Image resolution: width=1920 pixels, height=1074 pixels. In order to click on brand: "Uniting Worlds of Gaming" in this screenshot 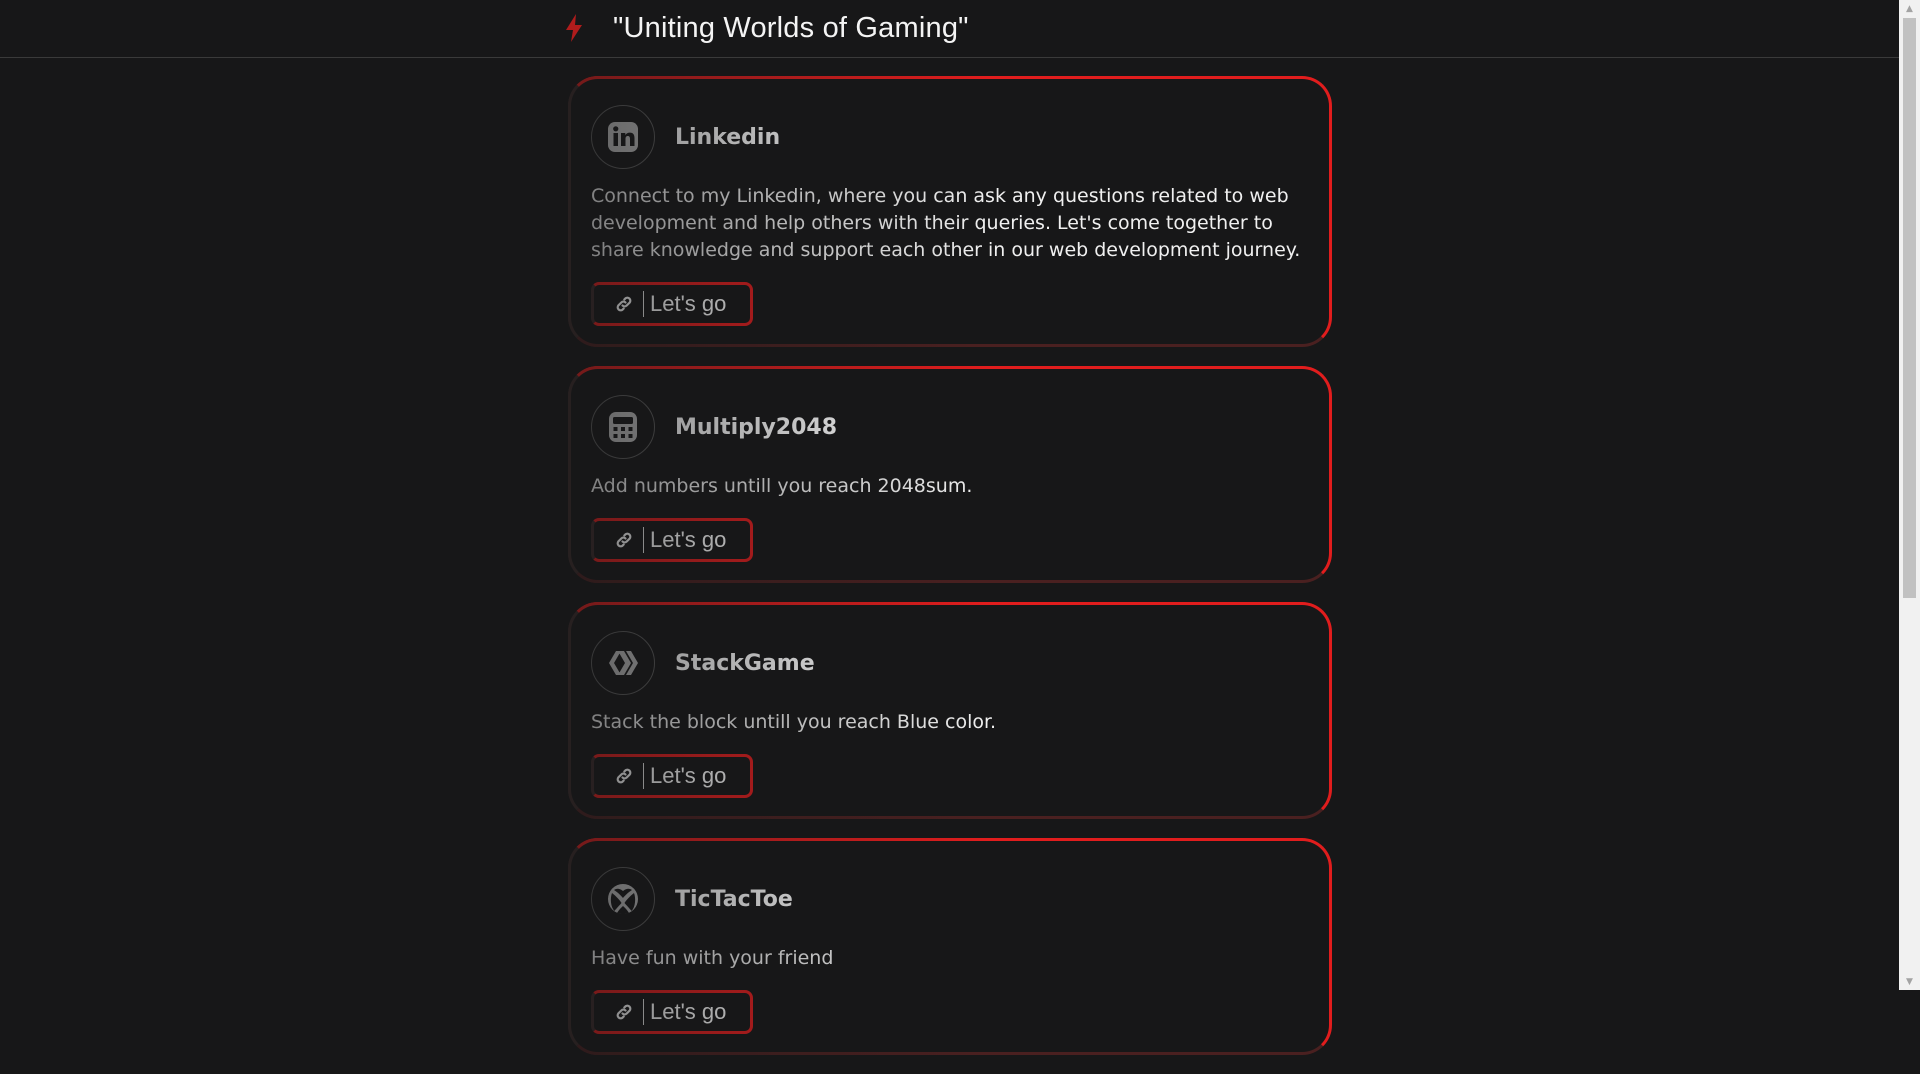, I will do `click(766, 28)`.